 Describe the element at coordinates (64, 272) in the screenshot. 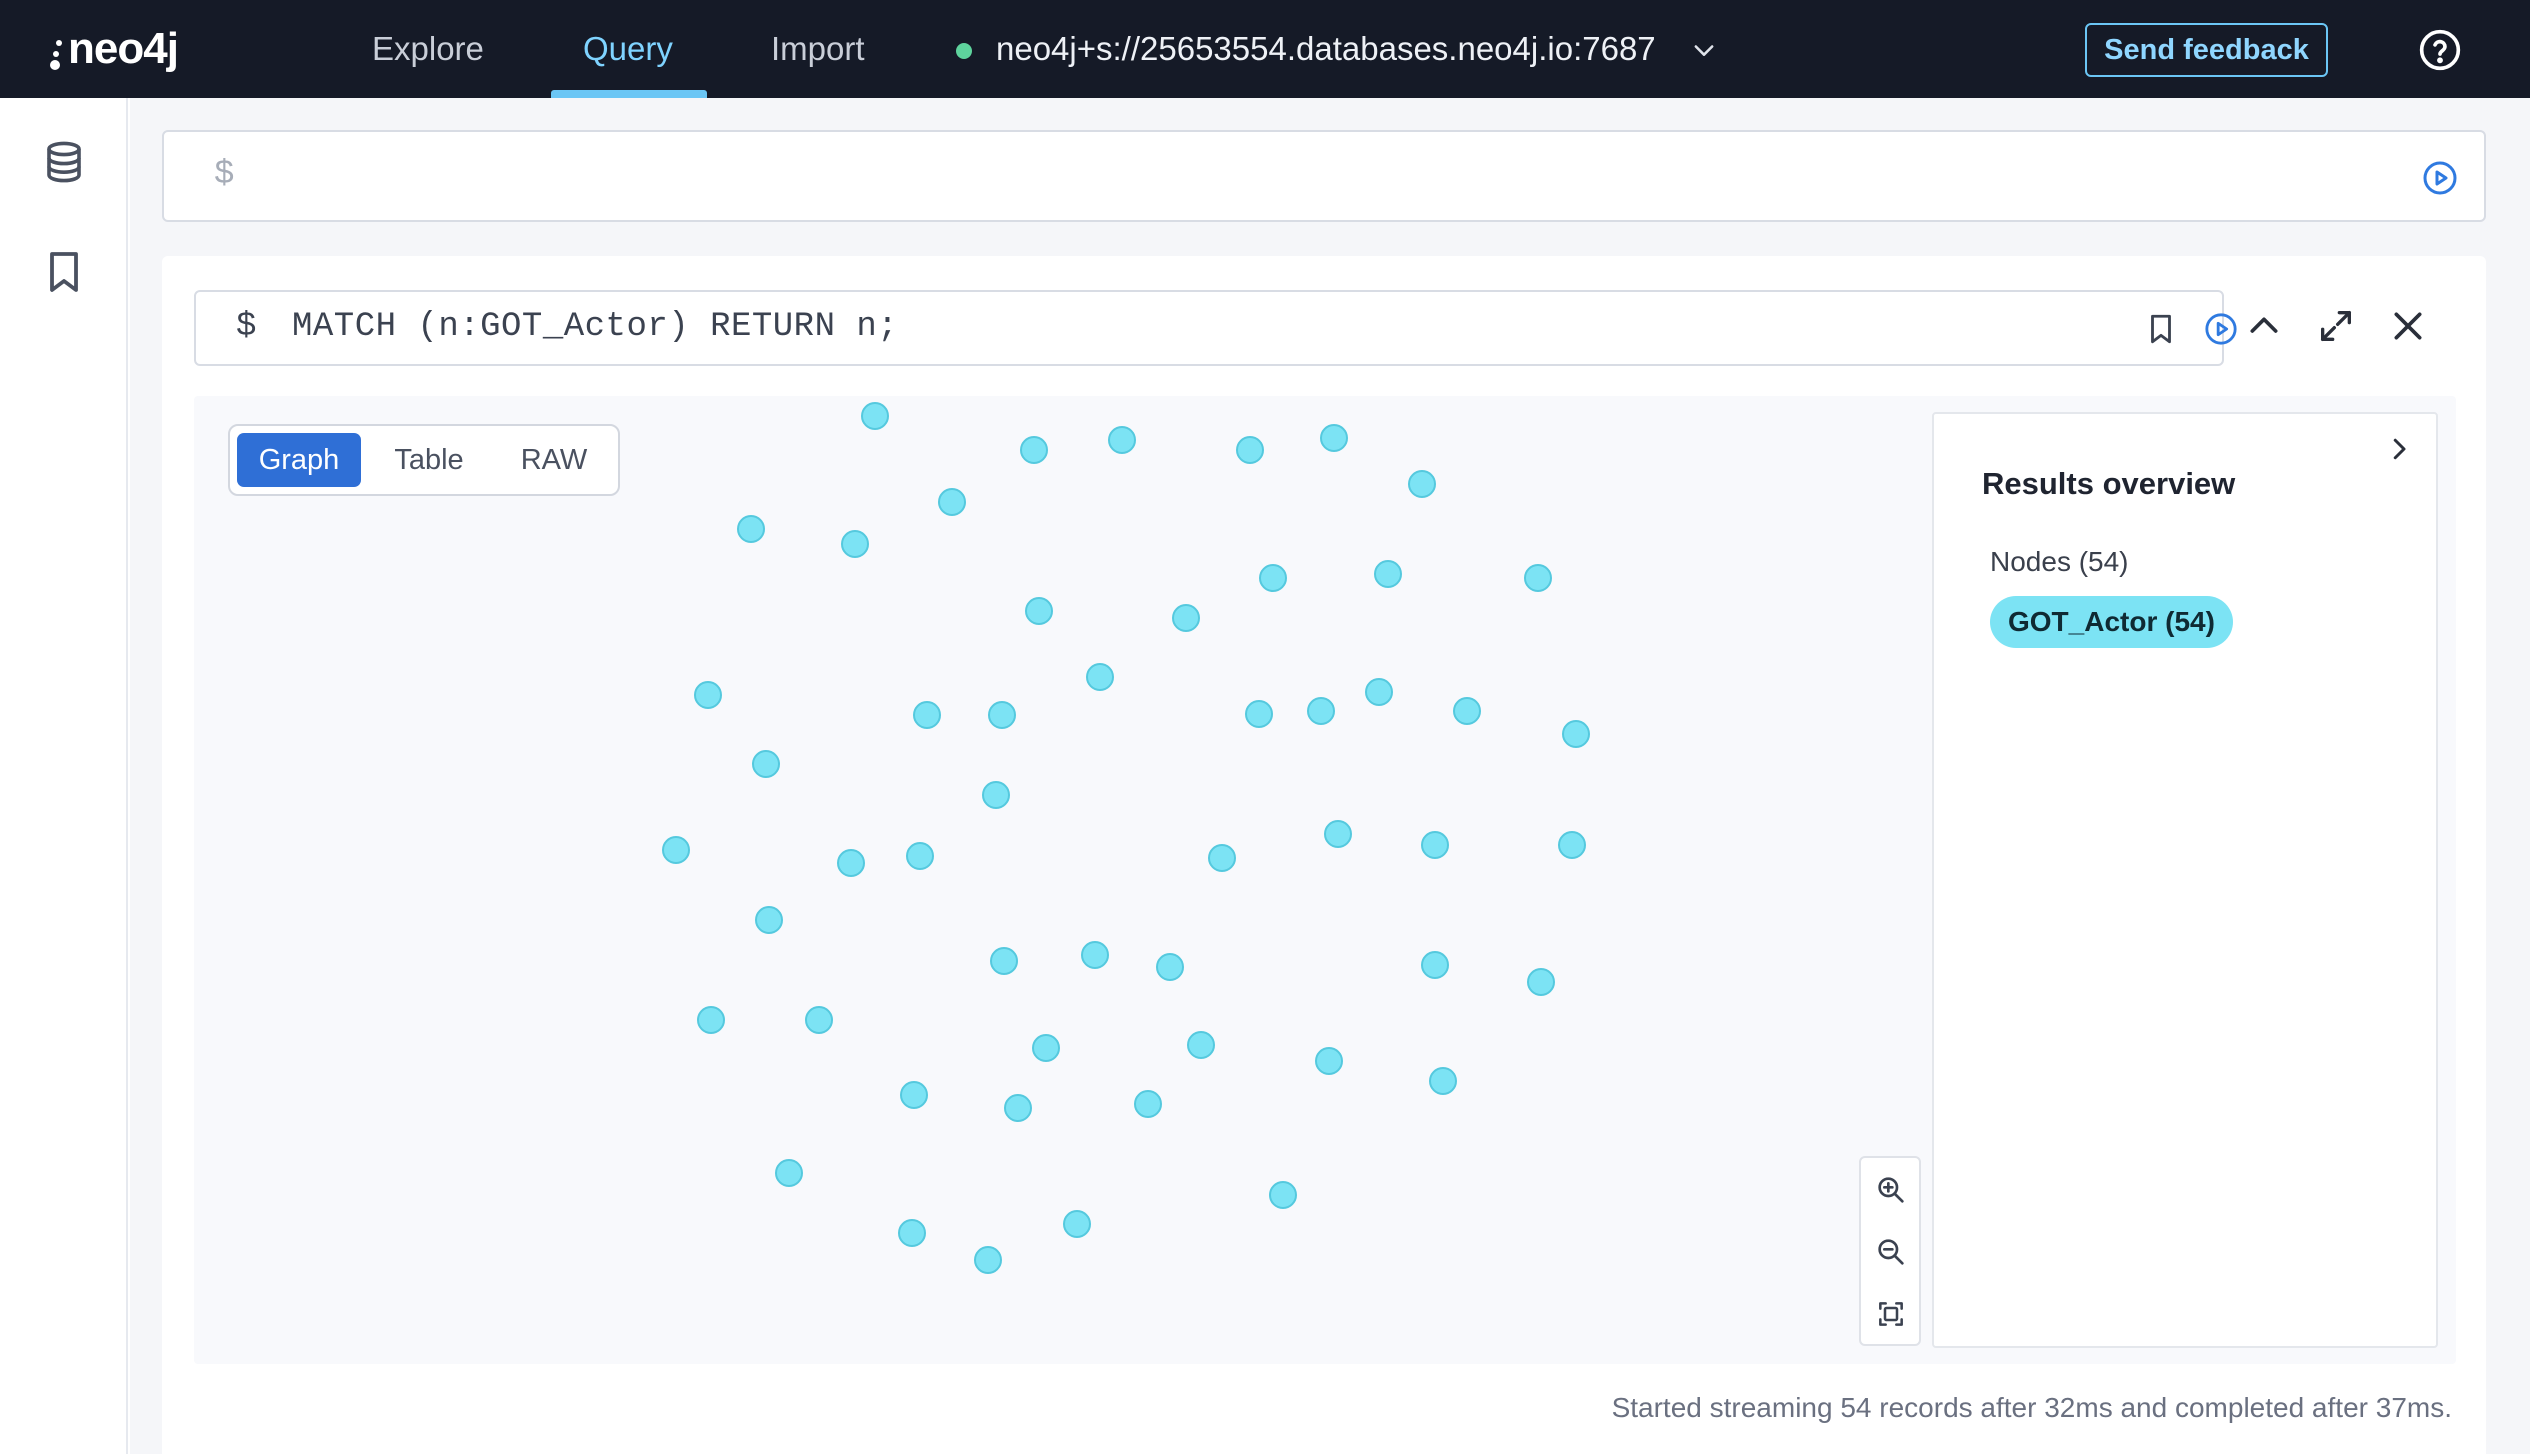

I see `bookmark-icon` at that location.